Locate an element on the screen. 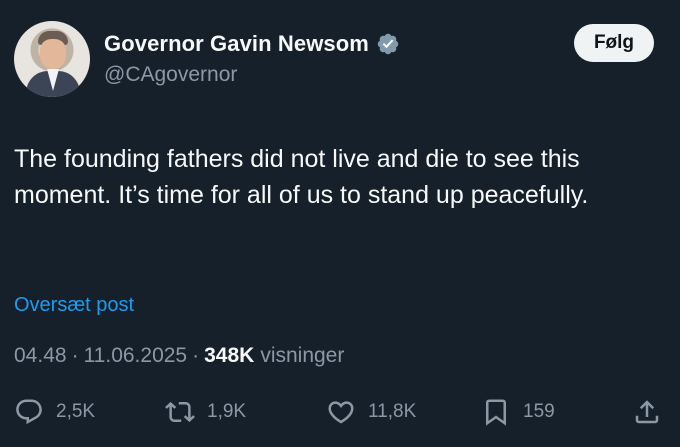 The image size is (680, 447). verified-badge-icon is located at coordinates (388, 44).